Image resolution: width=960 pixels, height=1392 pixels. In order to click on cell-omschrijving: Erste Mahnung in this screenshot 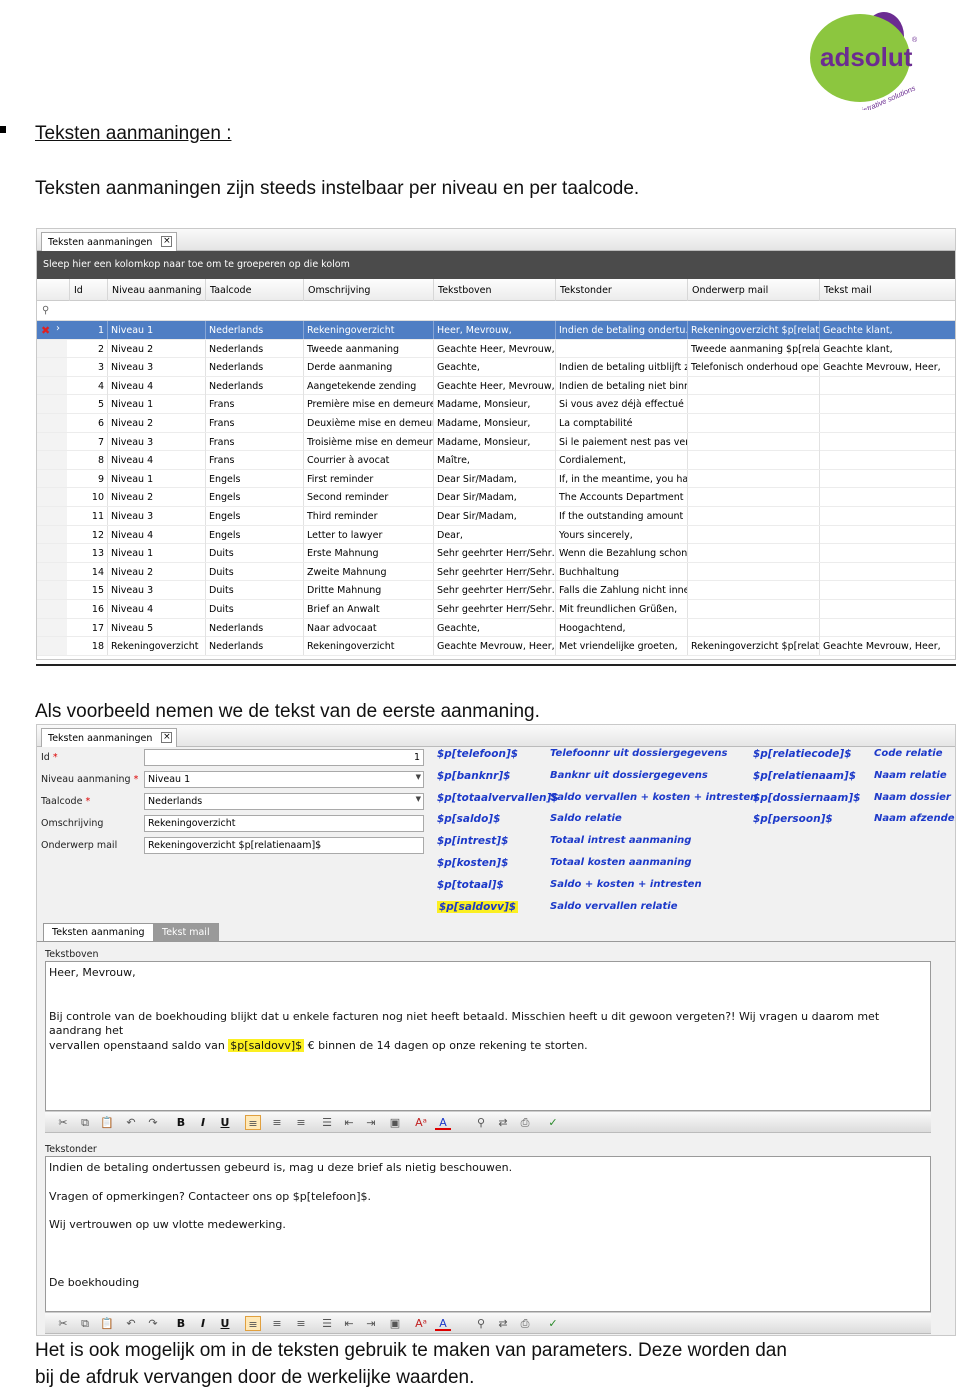, I will do `click(368, 553)`.